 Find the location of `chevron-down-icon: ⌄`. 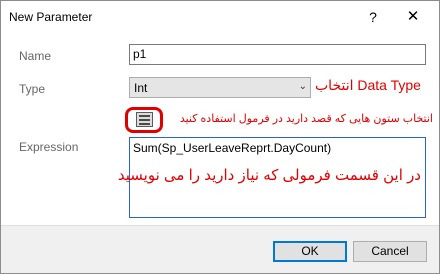

chevron-down-icon: ⌄ is located at coordinates (302, 86).